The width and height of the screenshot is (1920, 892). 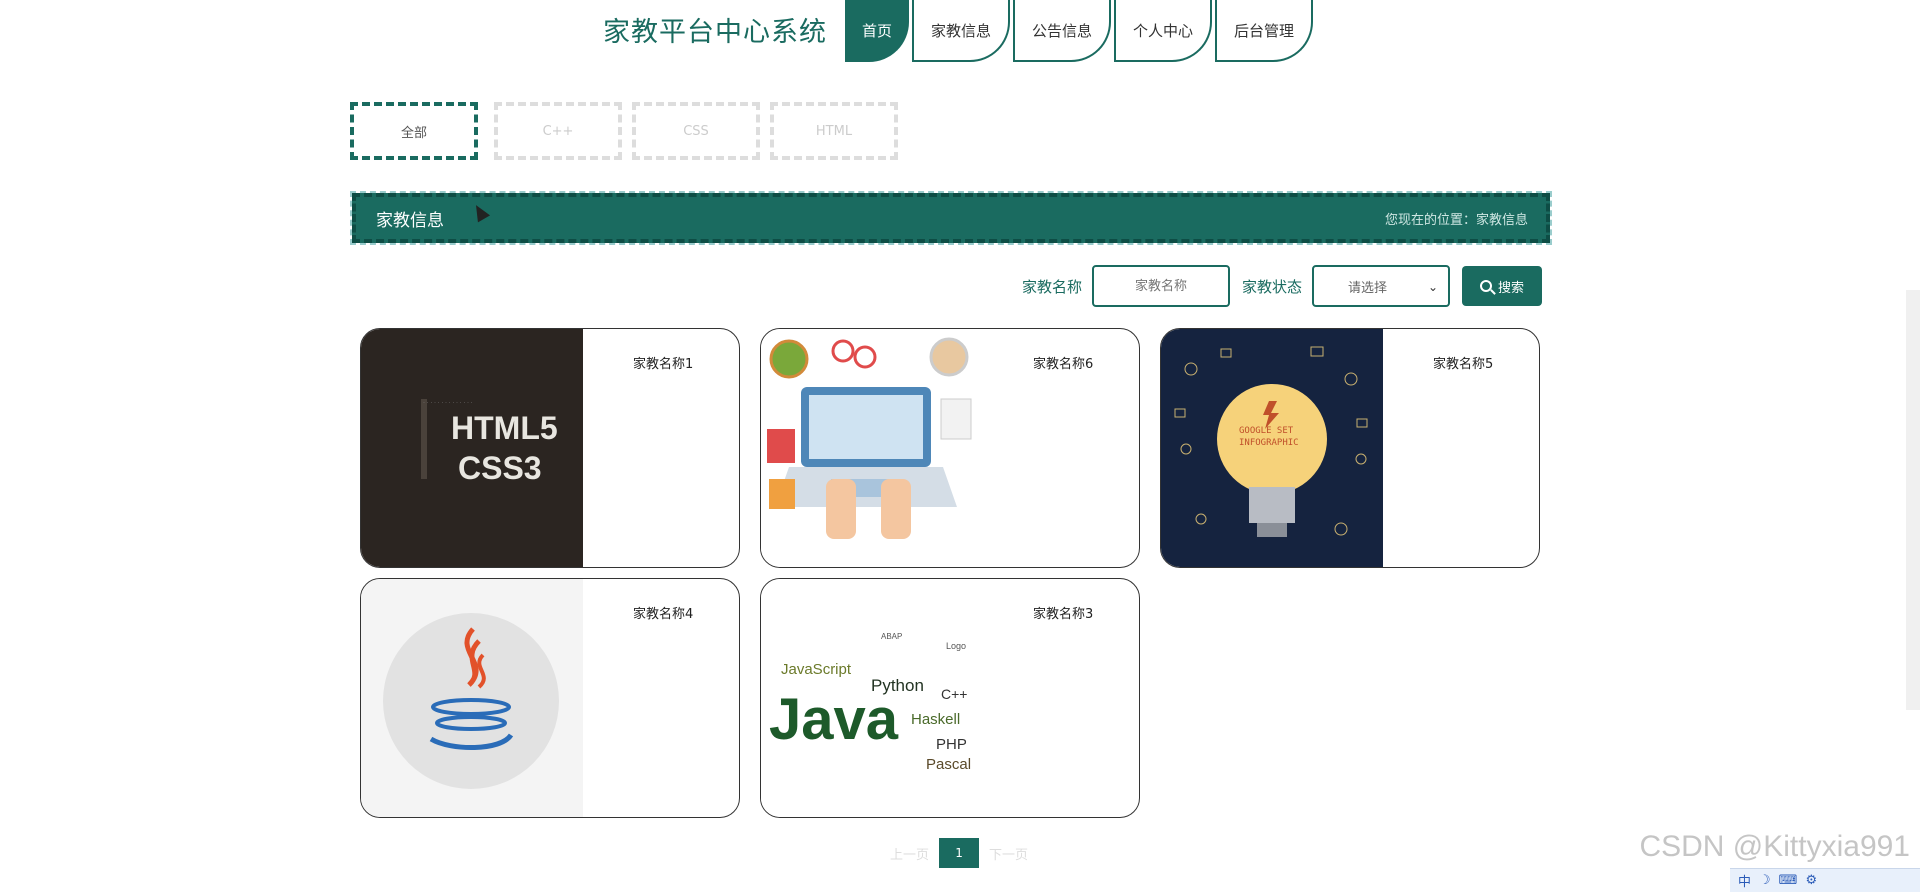 I want to click on name-label: 家教名称, so click(x=1051, y=286).